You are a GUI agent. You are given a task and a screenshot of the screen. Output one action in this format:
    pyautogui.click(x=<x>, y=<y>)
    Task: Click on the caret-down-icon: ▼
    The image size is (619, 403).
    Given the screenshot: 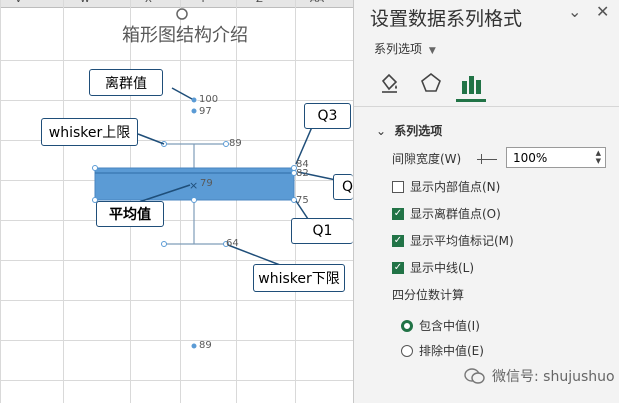 What is the action you would take?
    pyautogui.click(x=432, y=51)
    